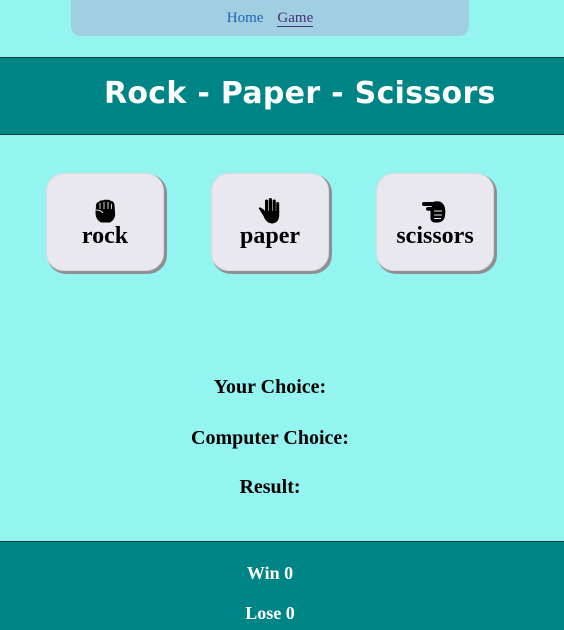  Describe the element at coordinates (435, 236) in the screenshot. I see `scissors-label: scissors` at that location.